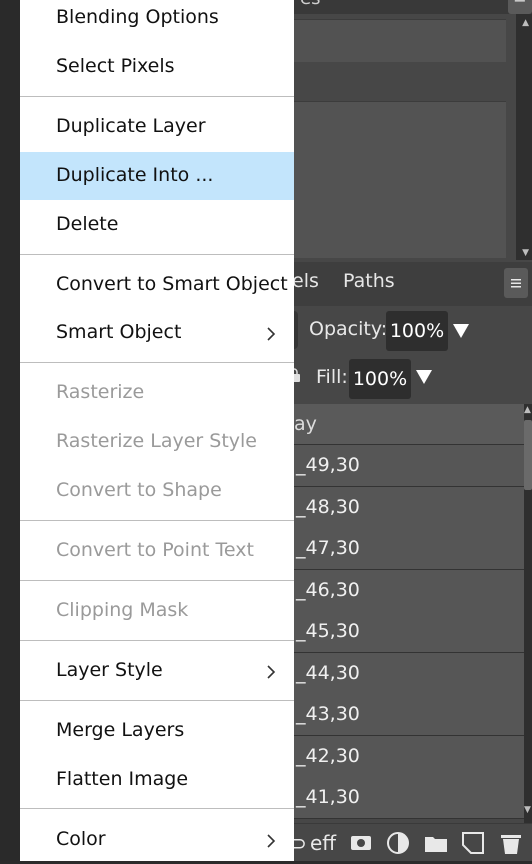 The width and height of the screenshot is (532, 864). I want to click on scroll-down-icon: ▼, so click(525, 253).